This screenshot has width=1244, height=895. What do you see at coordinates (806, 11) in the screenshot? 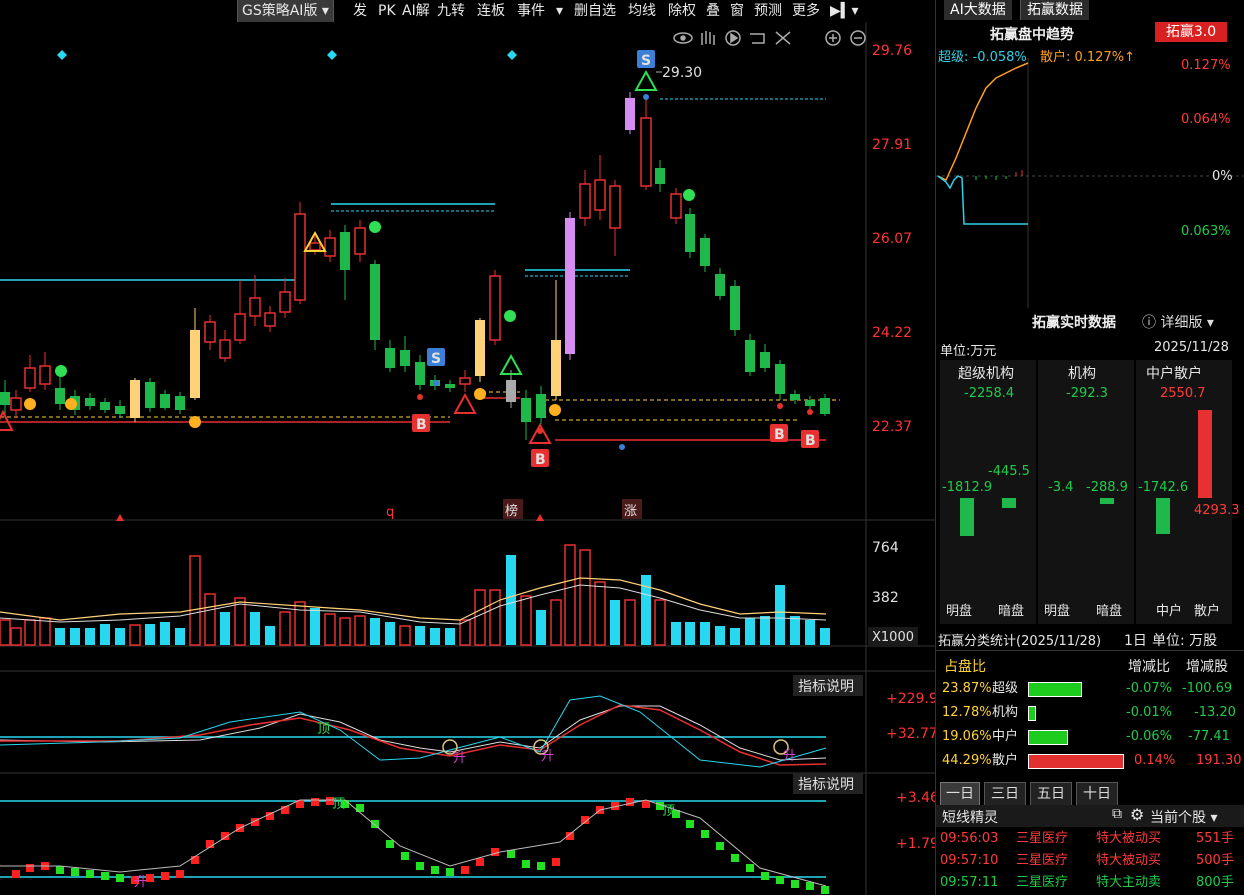
I see `toolbar-more: 更多` at bounding box center [806, 11].